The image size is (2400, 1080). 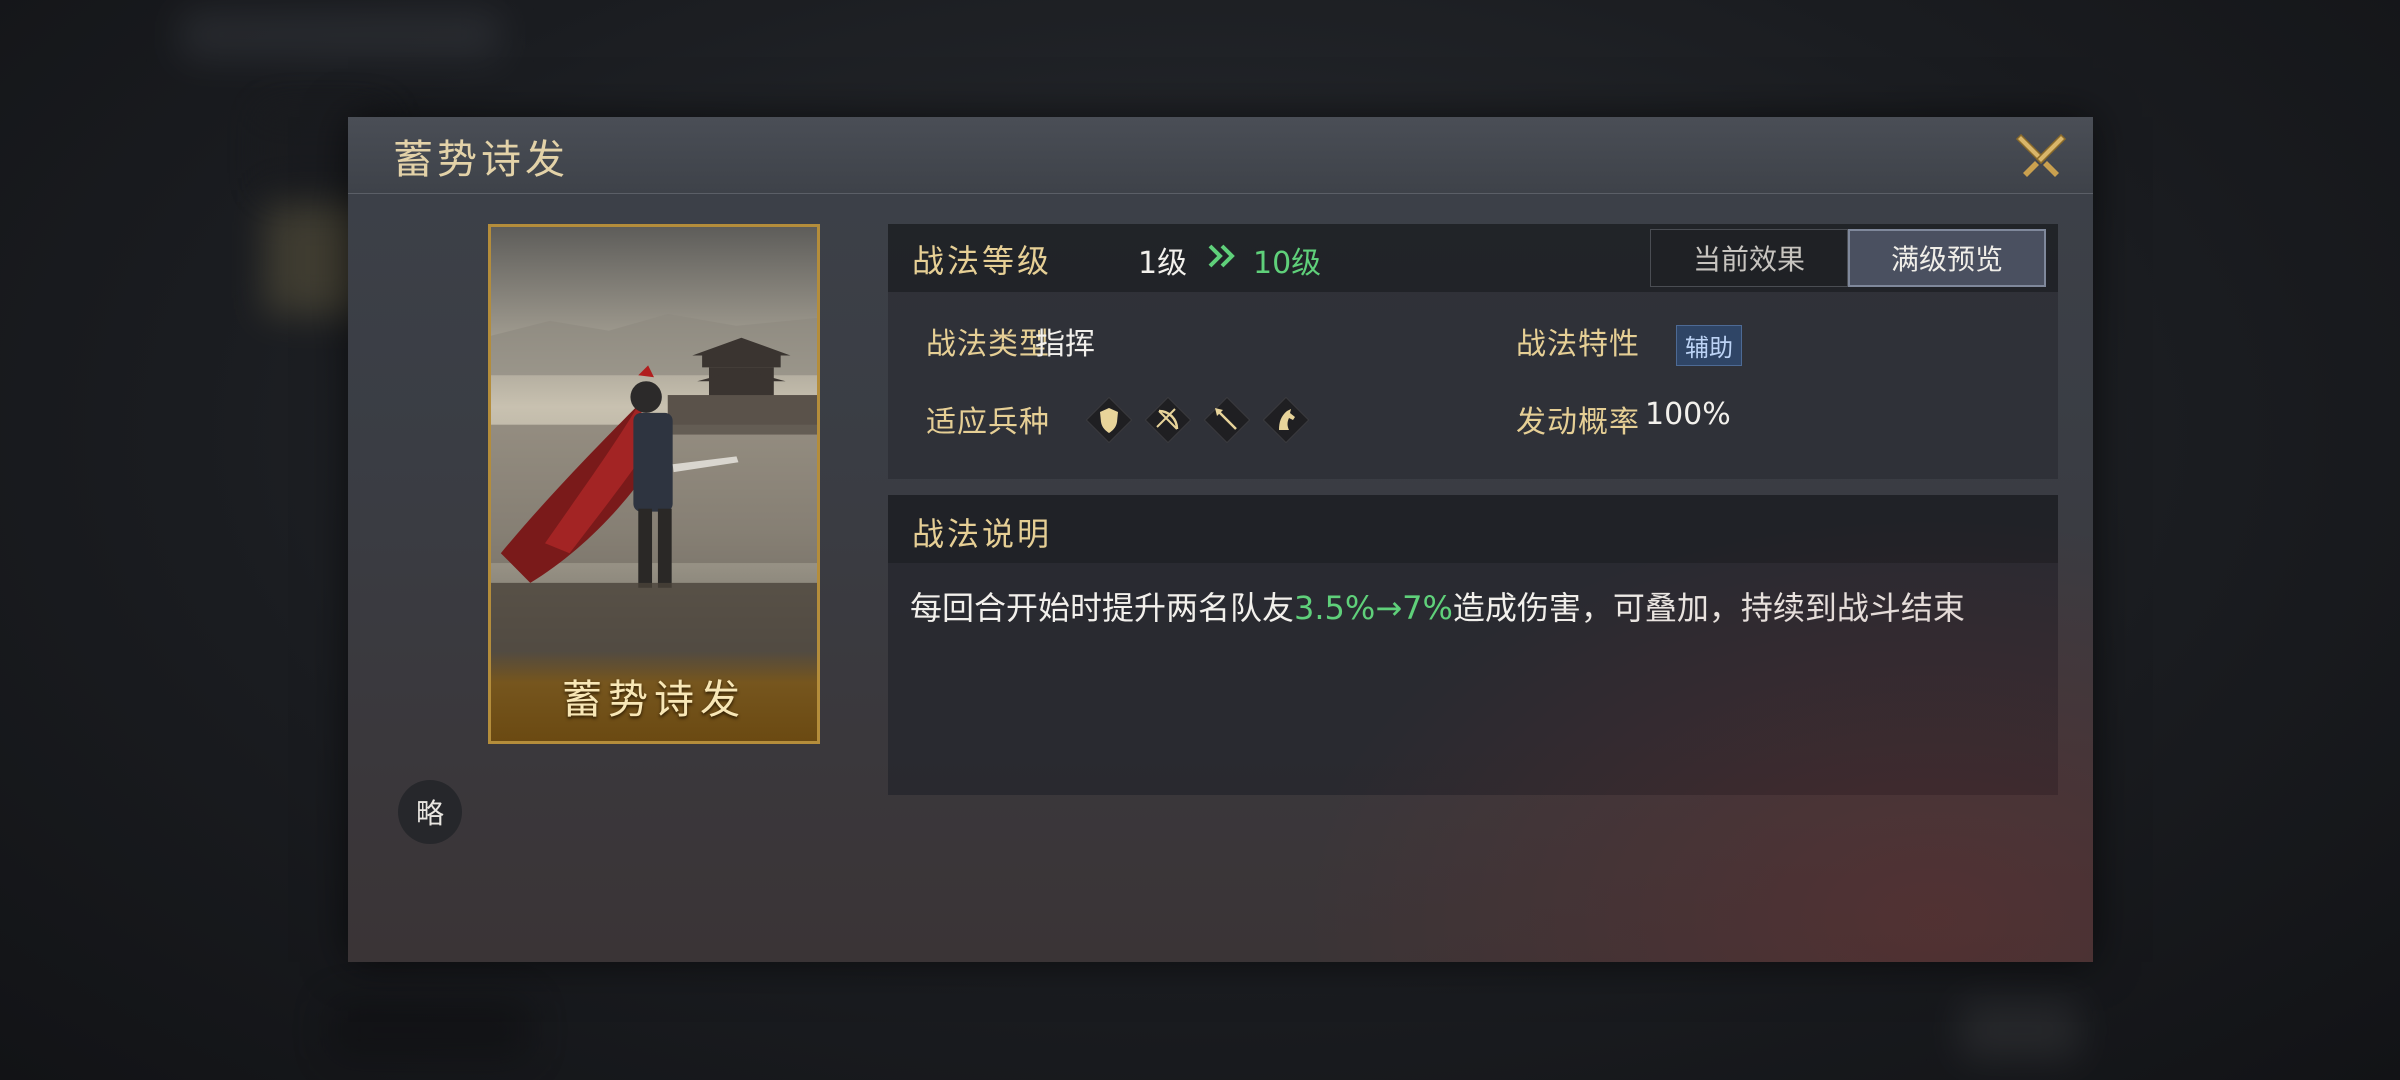 What do you see at coordinates (430, 812) in the screenshot?
I see `strategy-type-badge: 略` at bounding box center [430, 812].